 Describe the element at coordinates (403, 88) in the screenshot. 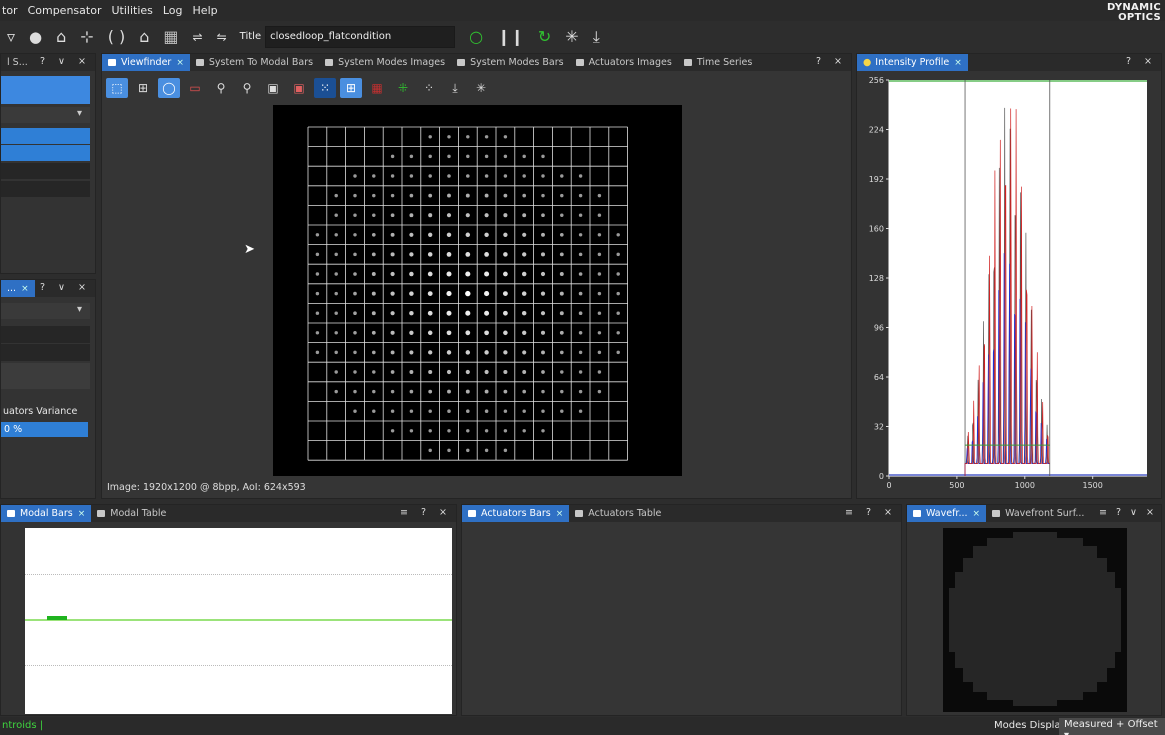

I see `green-cross-grid-icon: ⁜` at that location.